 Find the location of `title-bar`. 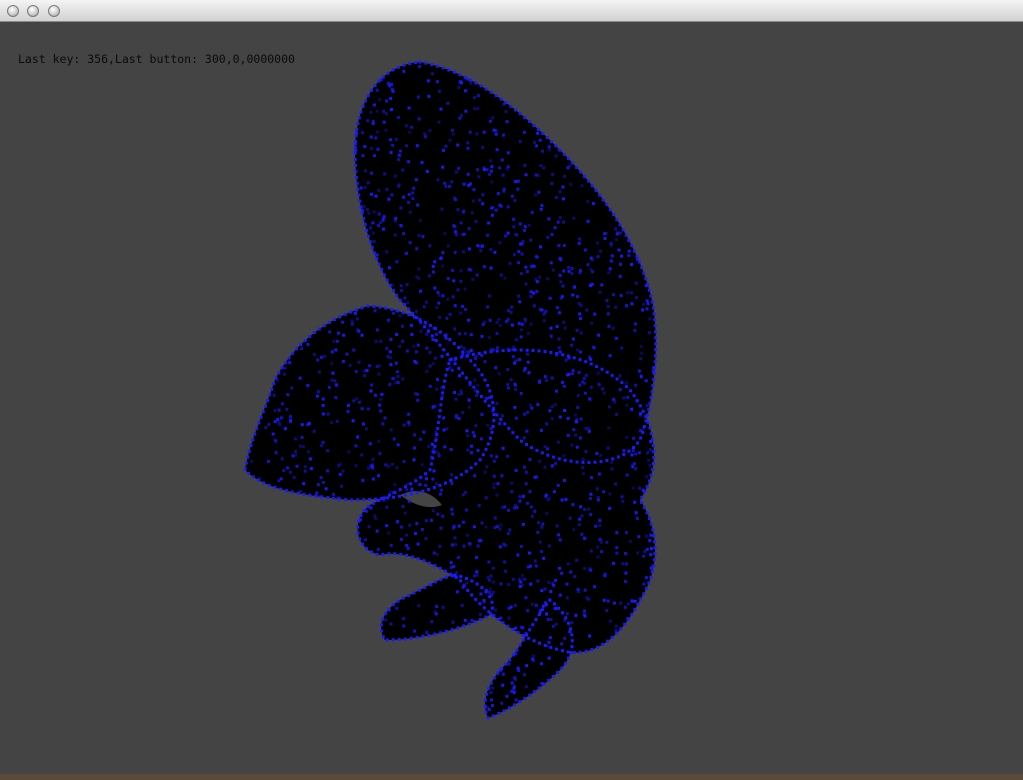

title-bar is located at coordinates (511, 11).